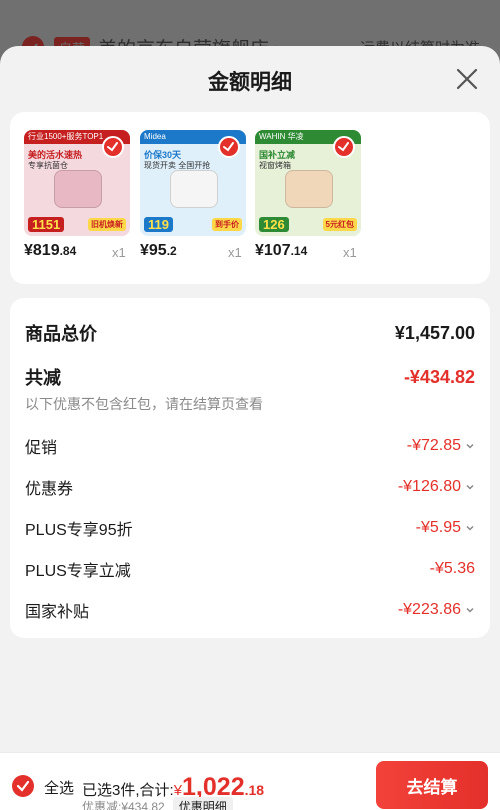 The image size is (500, 810). I want to click on select-all-checkbox, so click(23, 786).